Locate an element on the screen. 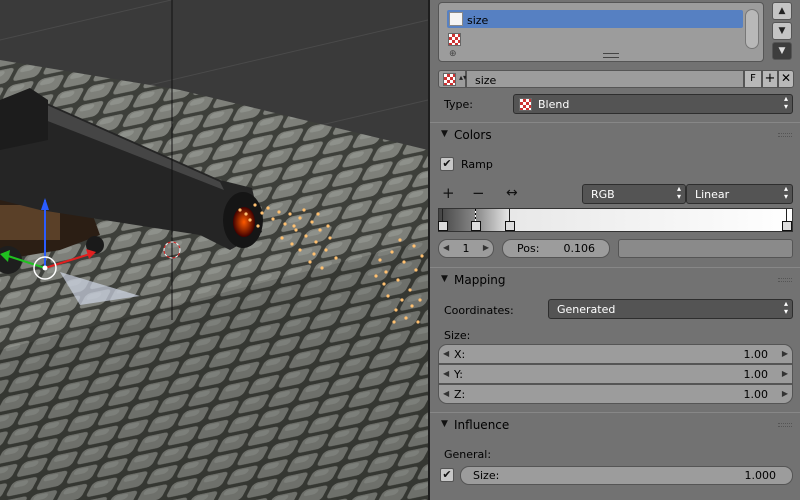 This screenshot has height=500, width=800. texture-thumbnail-icon is located at coordinates (456, 19).